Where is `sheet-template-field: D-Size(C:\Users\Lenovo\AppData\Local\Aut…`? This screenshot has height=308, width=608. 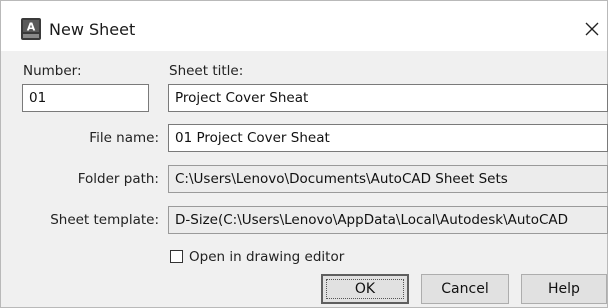 sheet-template-field: D-Size(C:\Users\Lenovo\AppData\Local\Aut… is located at coordinates (388, 220).